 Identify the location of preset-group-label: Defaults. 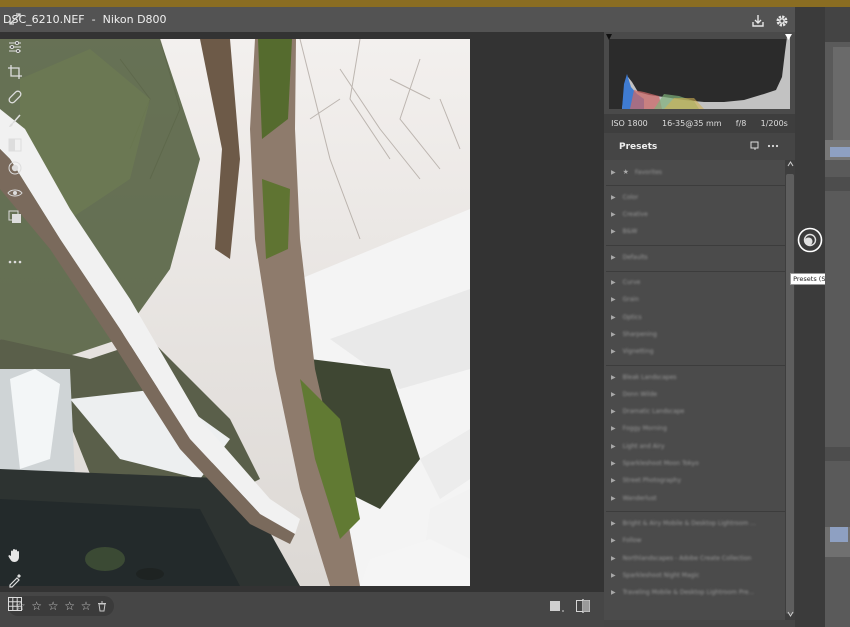
(635, 257).